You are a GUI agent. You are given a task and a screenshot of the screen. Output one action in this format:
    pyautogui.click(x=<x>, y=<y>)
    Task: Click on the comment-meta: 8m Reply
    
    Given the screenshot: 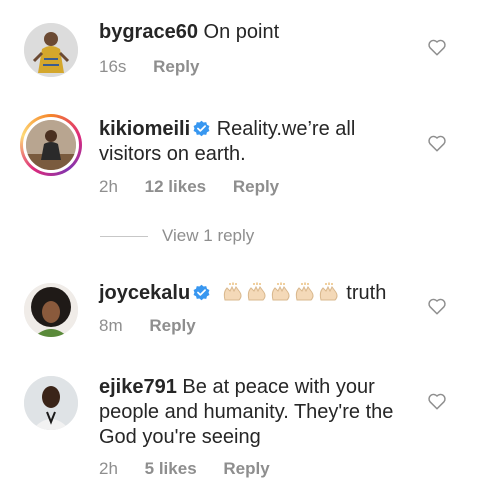 What is the action you would take?
    pyautogui.click(x=158, y=326)
    